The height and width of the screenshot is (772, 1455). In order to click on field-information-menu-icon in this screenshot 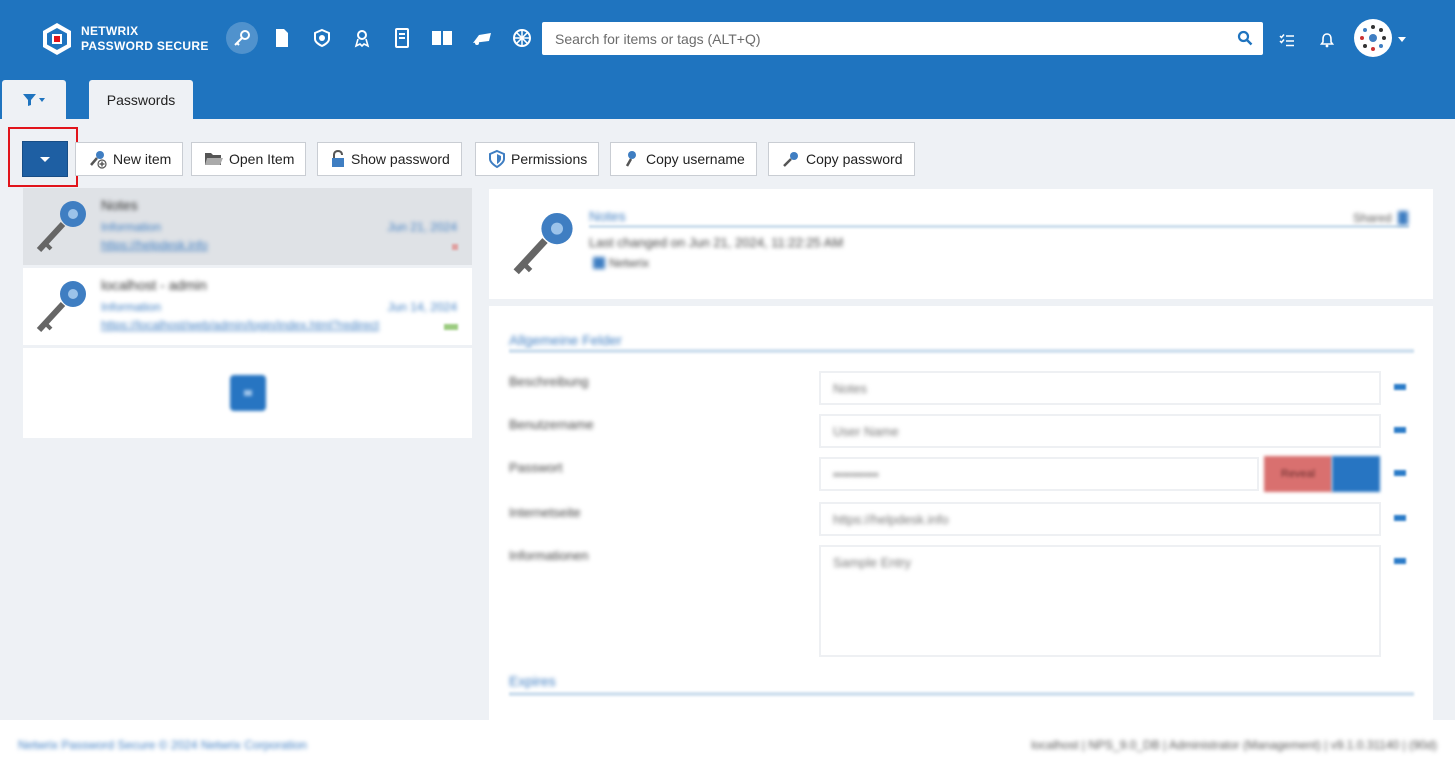, I will do `click(1400, 561)`.